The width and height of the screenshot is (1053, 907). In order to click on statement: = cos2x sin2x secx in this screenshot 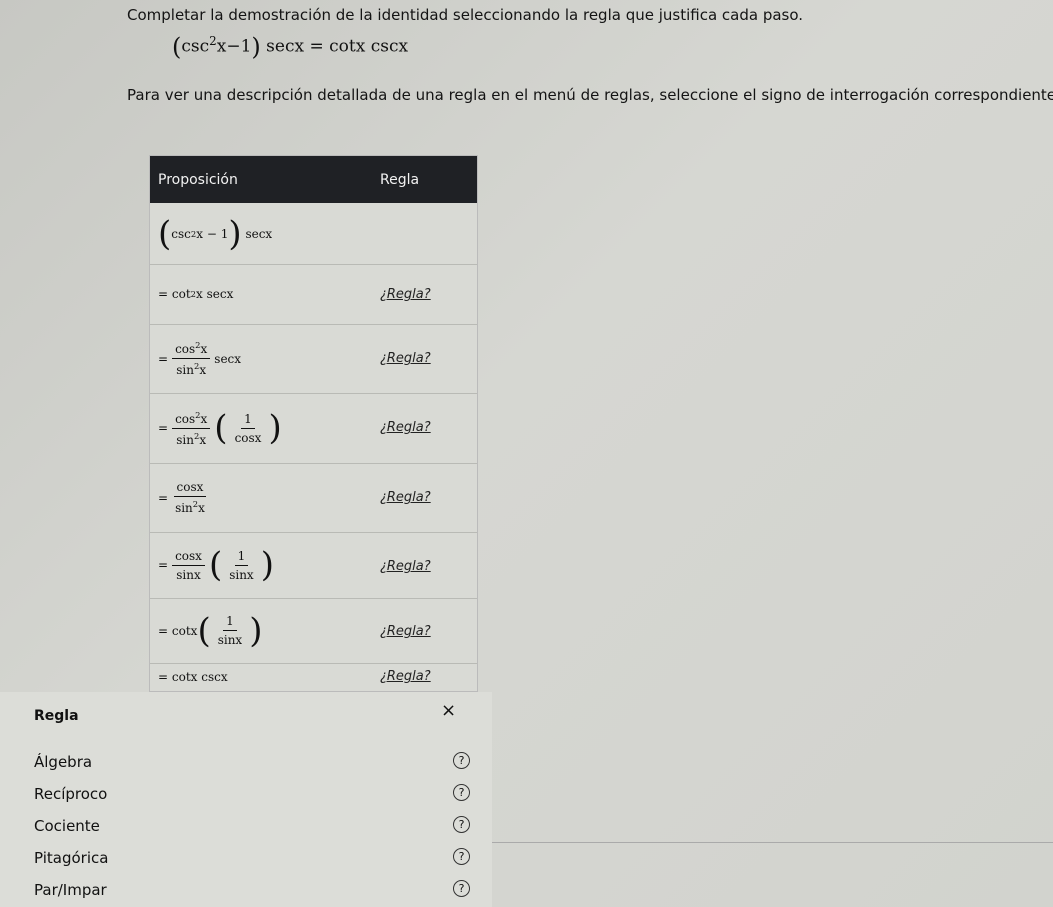, I will do `click(199, 358)`.